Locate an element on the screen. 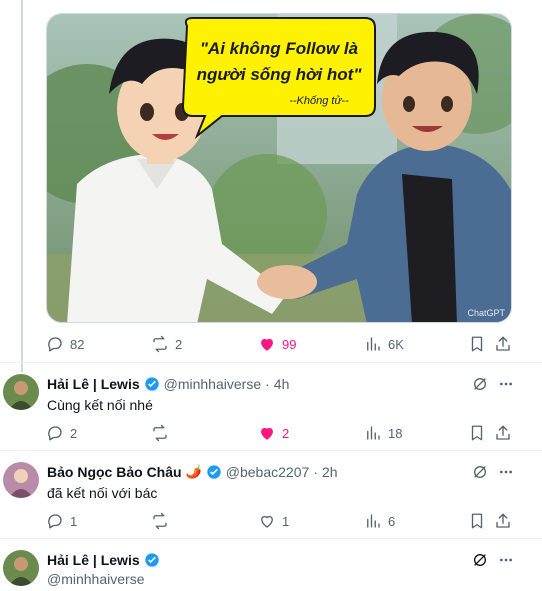 The width and height of the screenshot is (542, 591). reply-header: Bảo Ngọc Bảo Châu 🌶️ @bebac2207 · 2h is located at coordinates (192, 472).